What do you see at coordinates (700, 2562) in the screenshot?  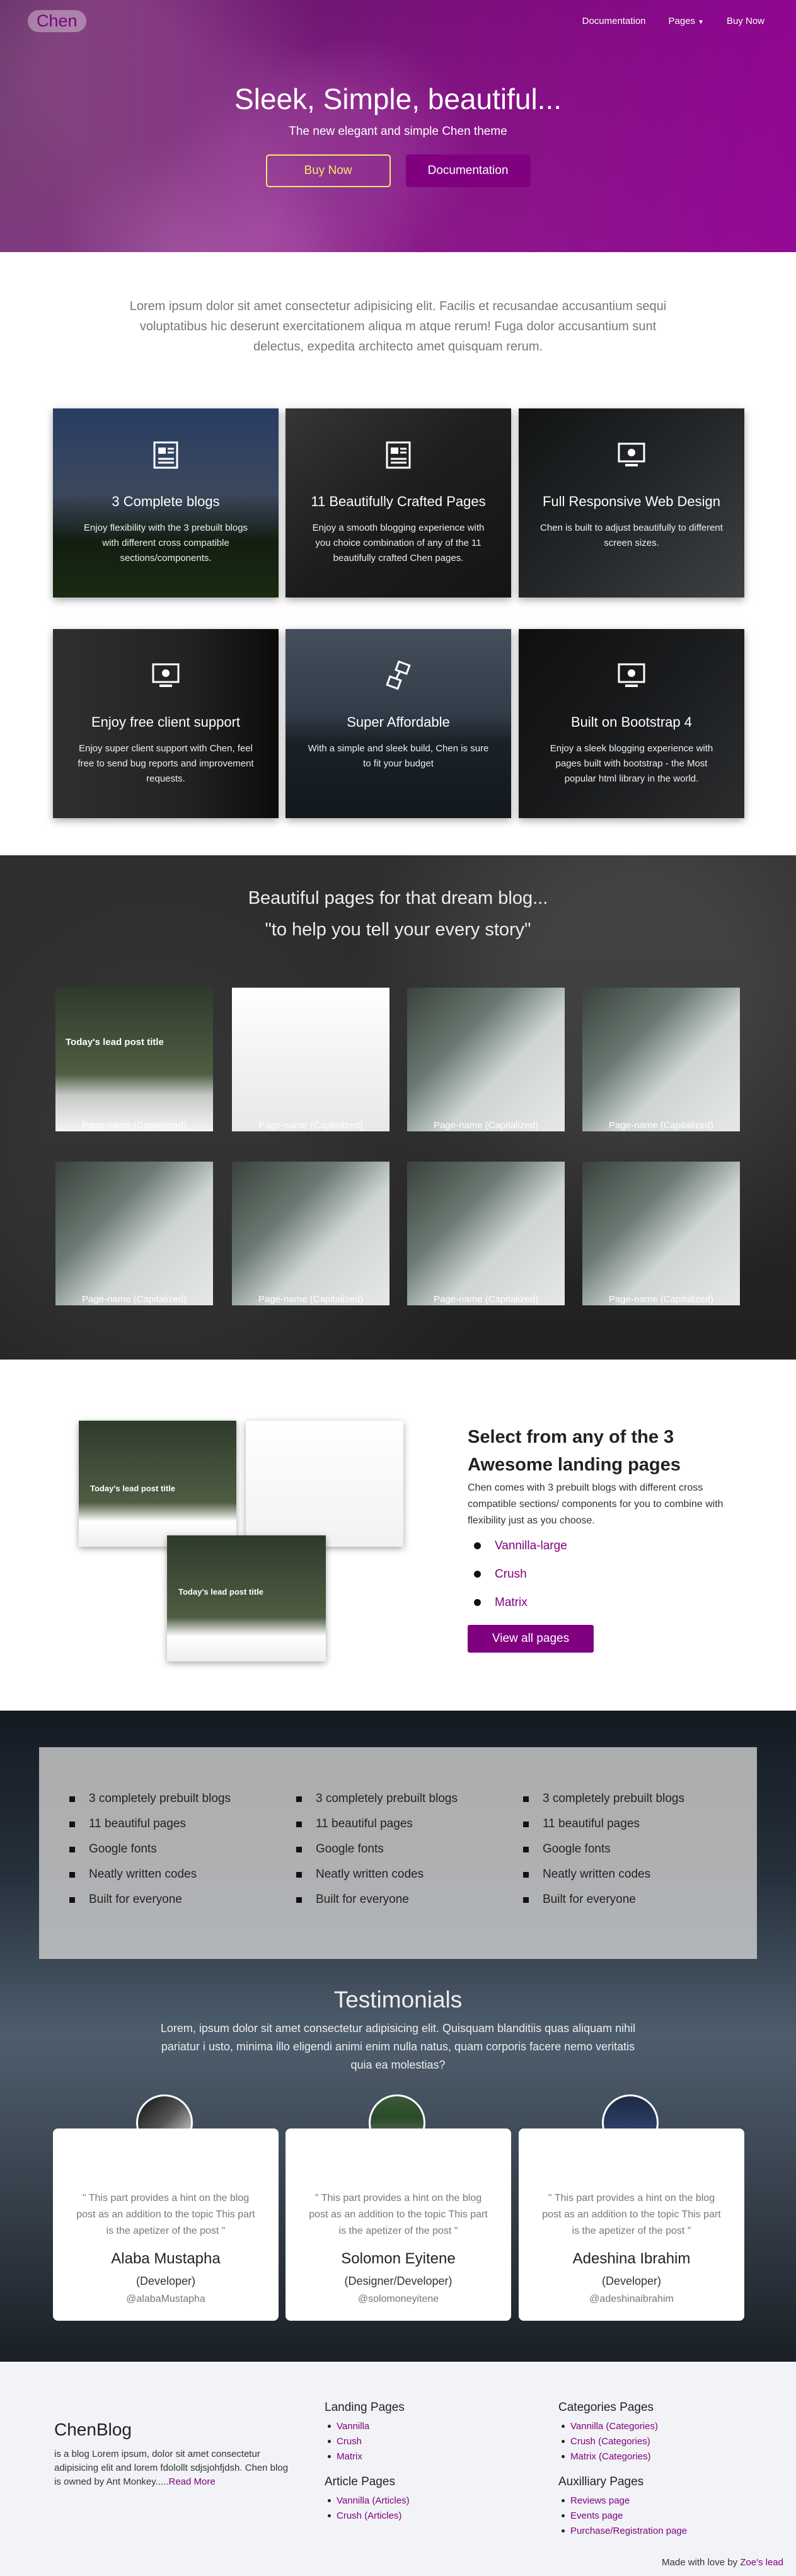 I see `made-text: Made with love by` at bounding box center [700, 2562].